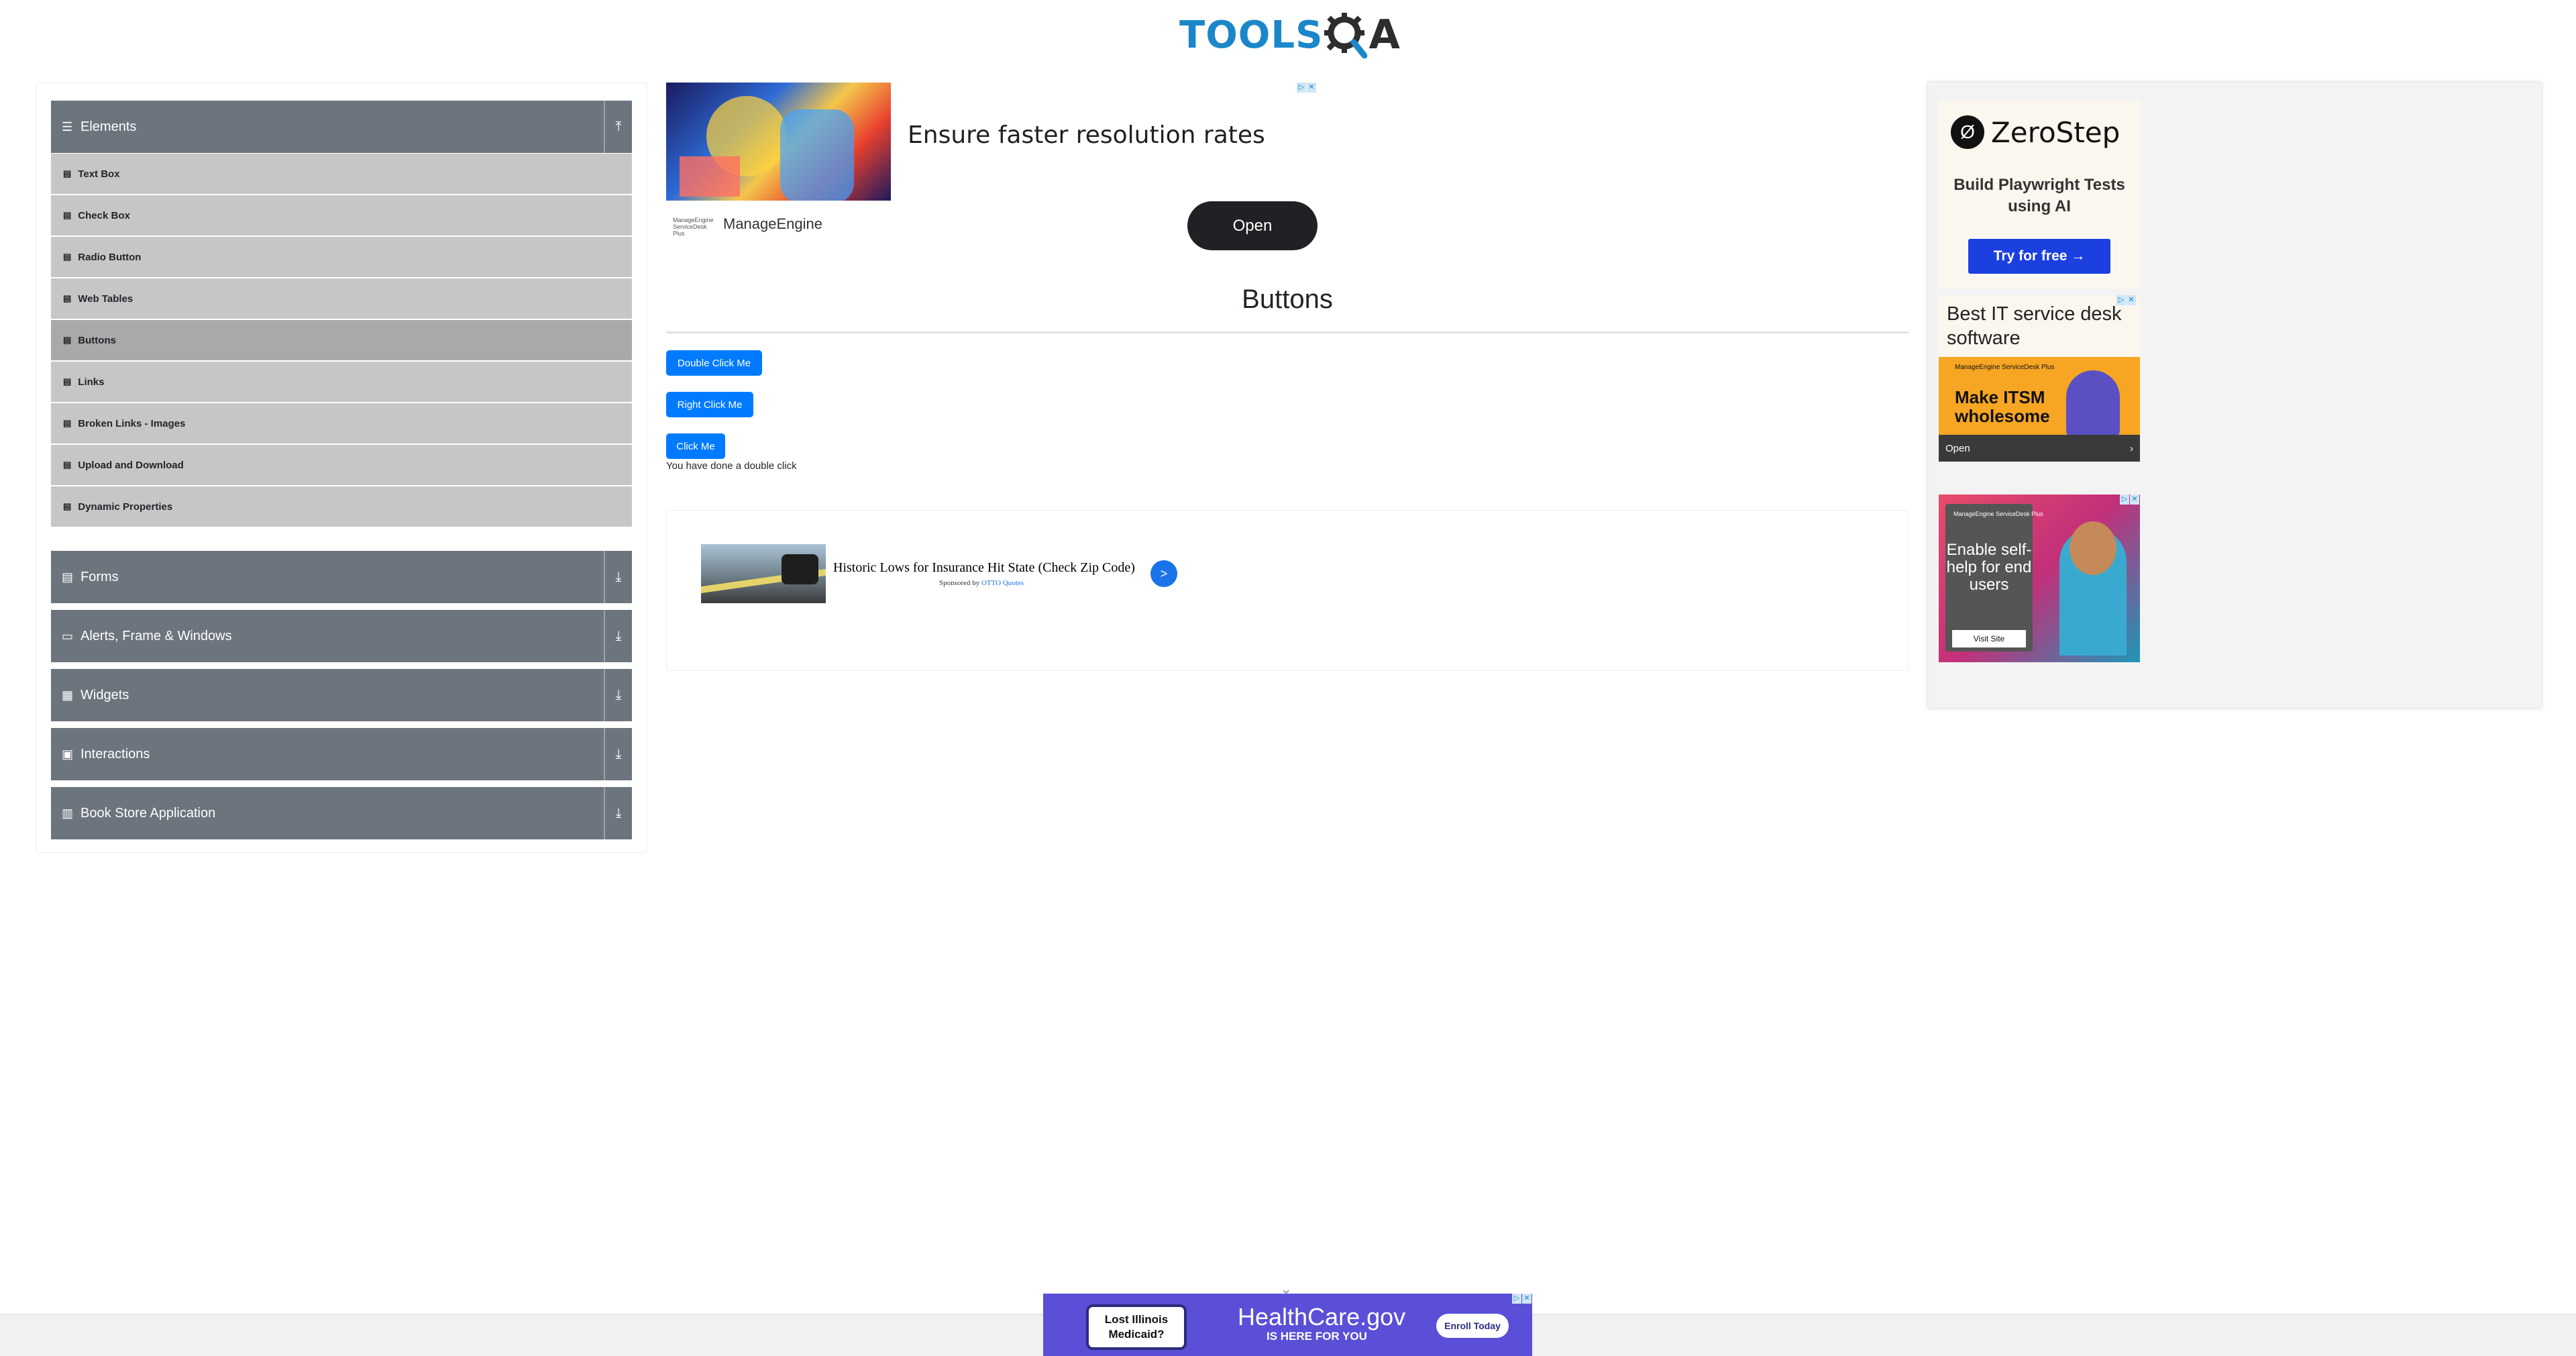  What do you see at coordinates (148, 813) in the screenshot?
I see `group-label: Book Store Application` at bounding box center [148, 813].